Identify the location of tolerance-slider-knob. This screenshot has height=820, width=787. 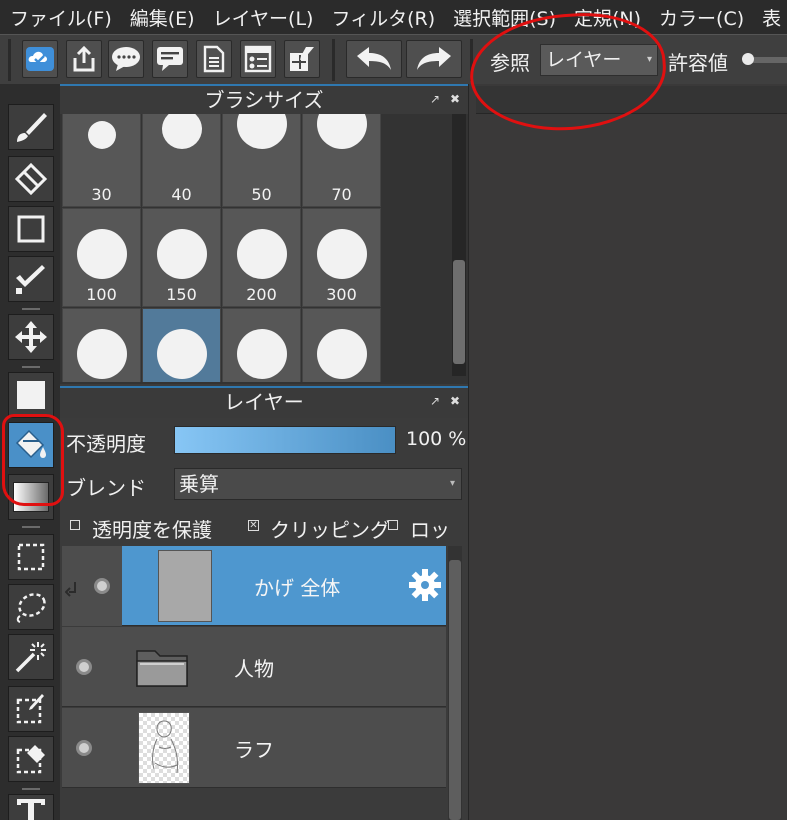
(748, 59).